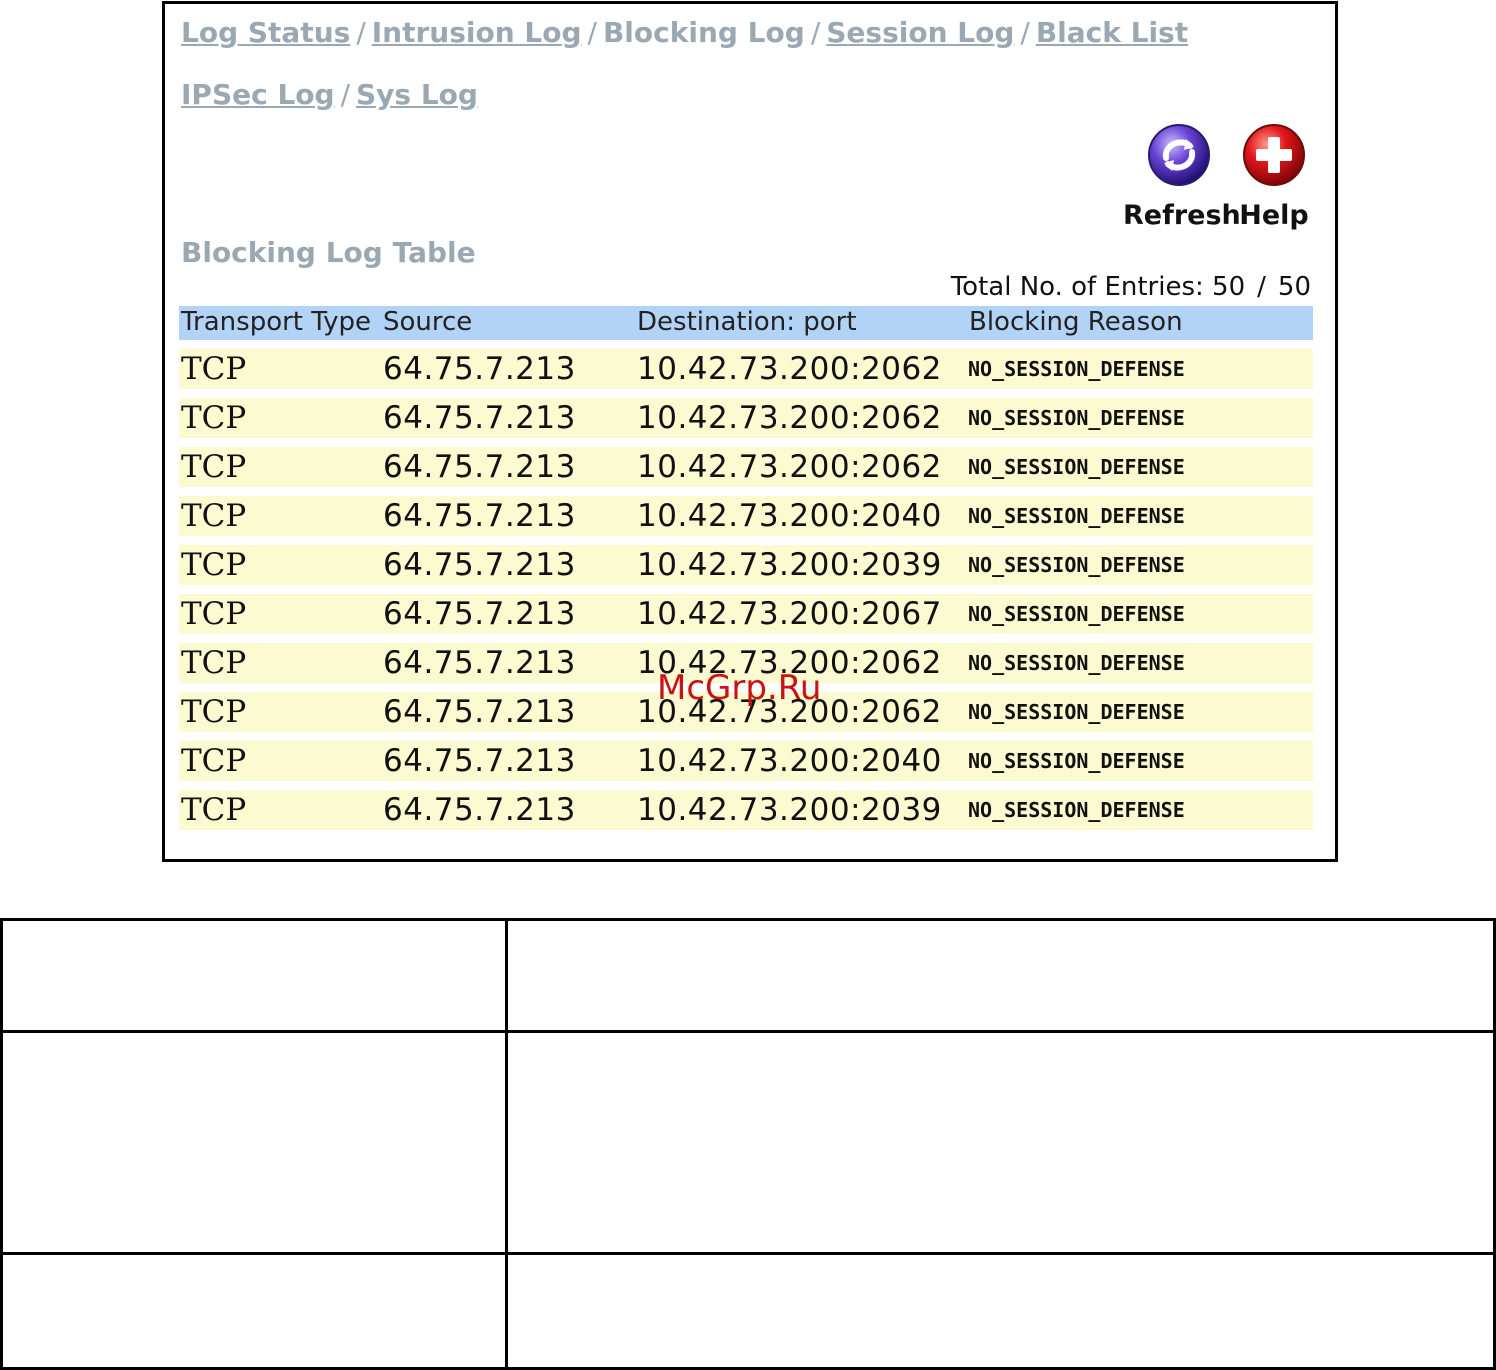 Image resolution: width=1496 pixels, height=1370 pixels. Describe the element at coordinates (1274, 215) in the screenshot. I see `help-label: Help` at that location.